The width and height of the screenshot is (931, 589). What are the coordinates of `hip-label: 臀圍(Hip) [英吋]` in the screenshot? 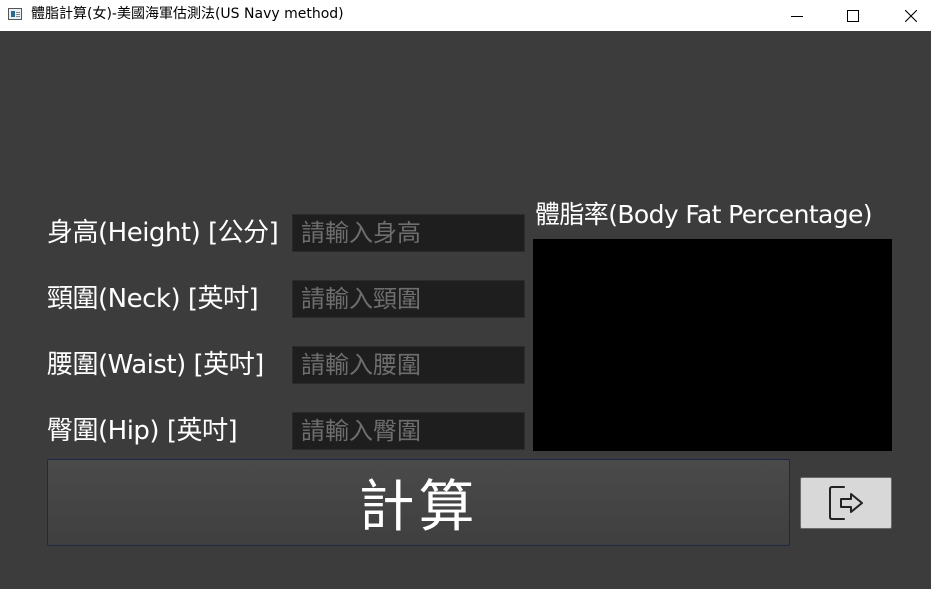 It's located at (142, 431).